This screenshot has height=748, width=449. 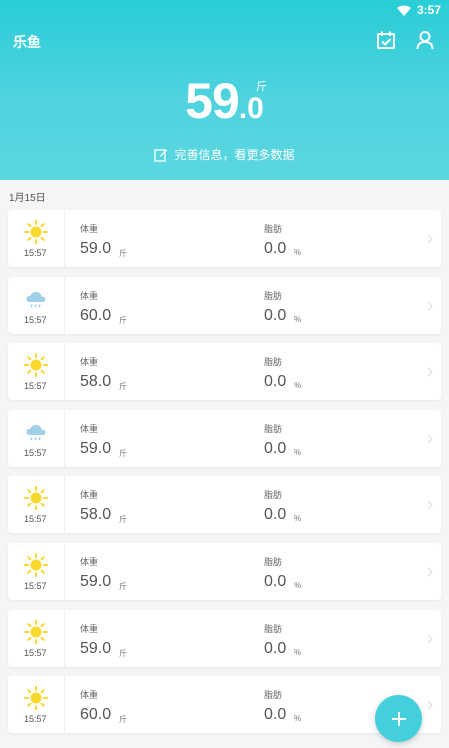 What do you see at coordinates (224, 154) in the screenshot?
I see `complete-info-link: 完善信息，看更多数据` at bounding box center [224, 154].